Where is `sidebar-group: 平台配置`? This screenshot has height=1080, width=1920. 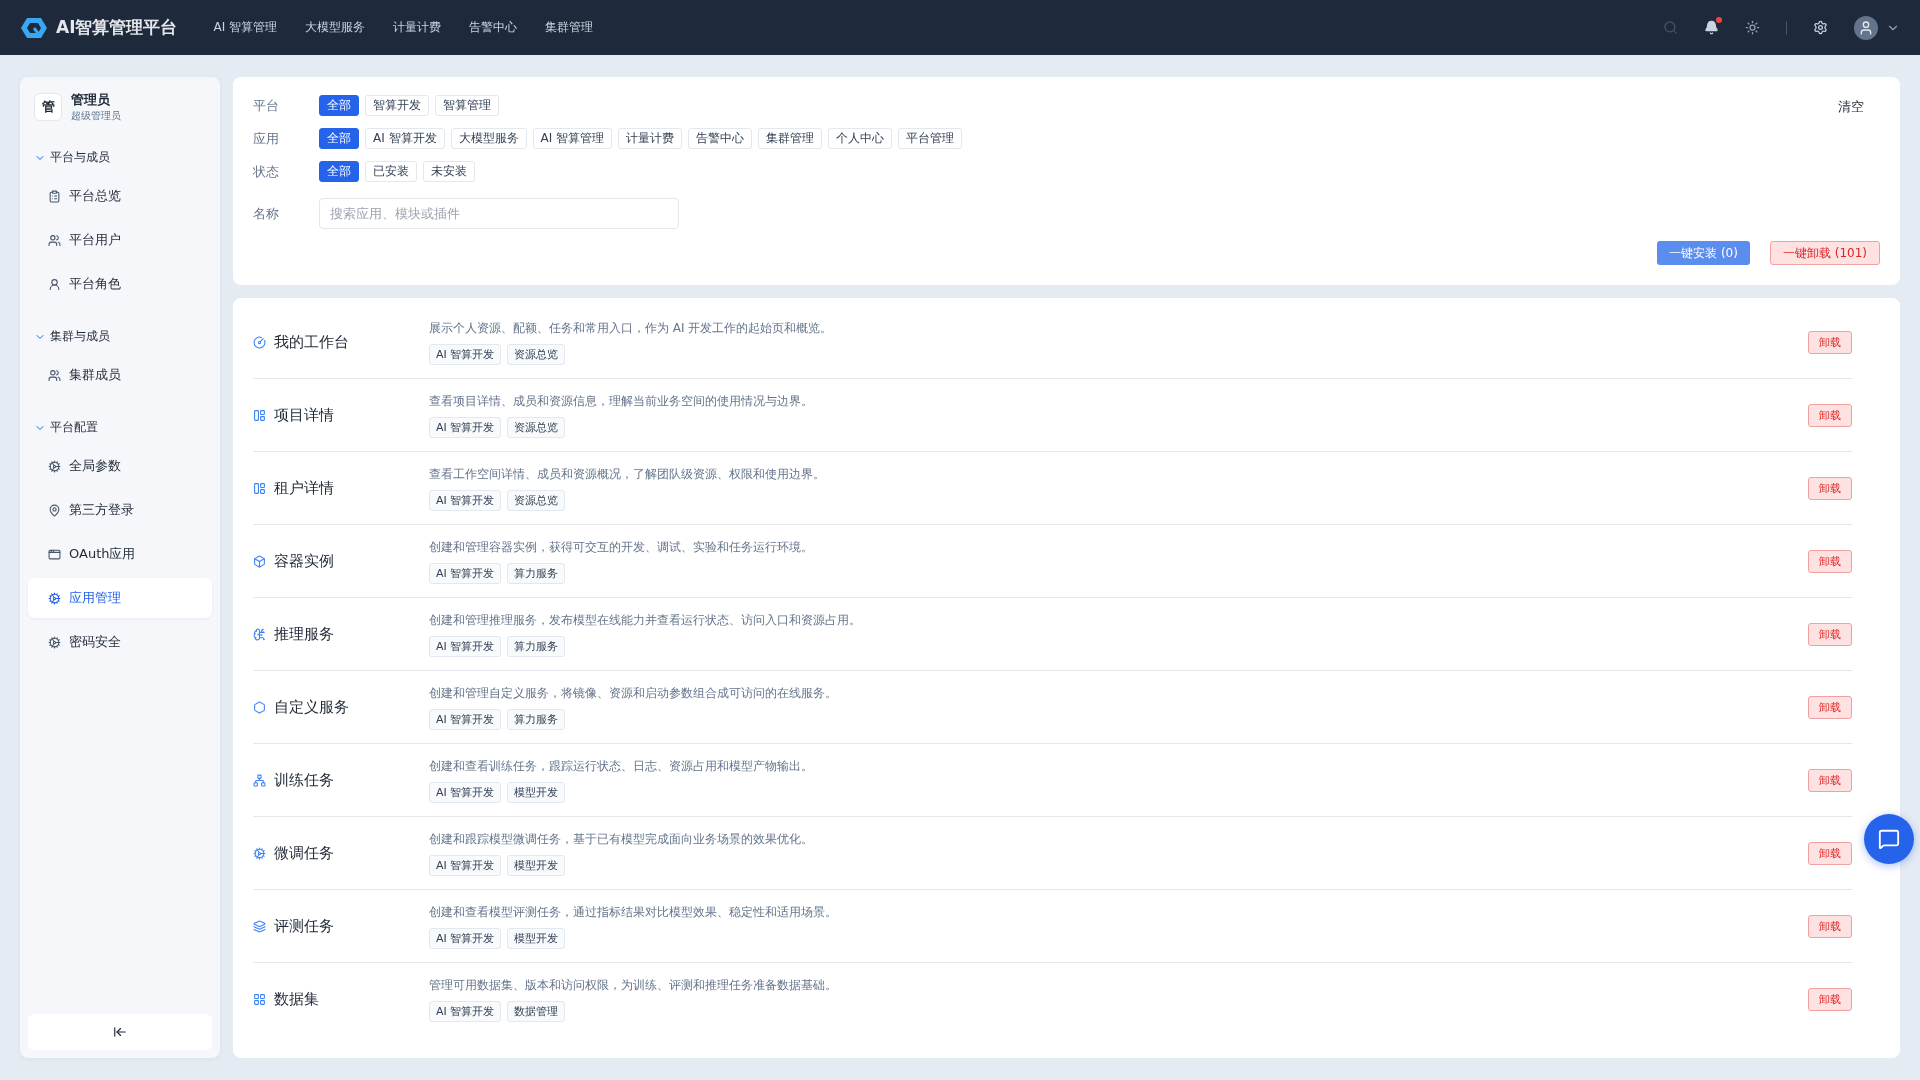
sidebar-group: 平台配置 is located at coordinates (120, 427).